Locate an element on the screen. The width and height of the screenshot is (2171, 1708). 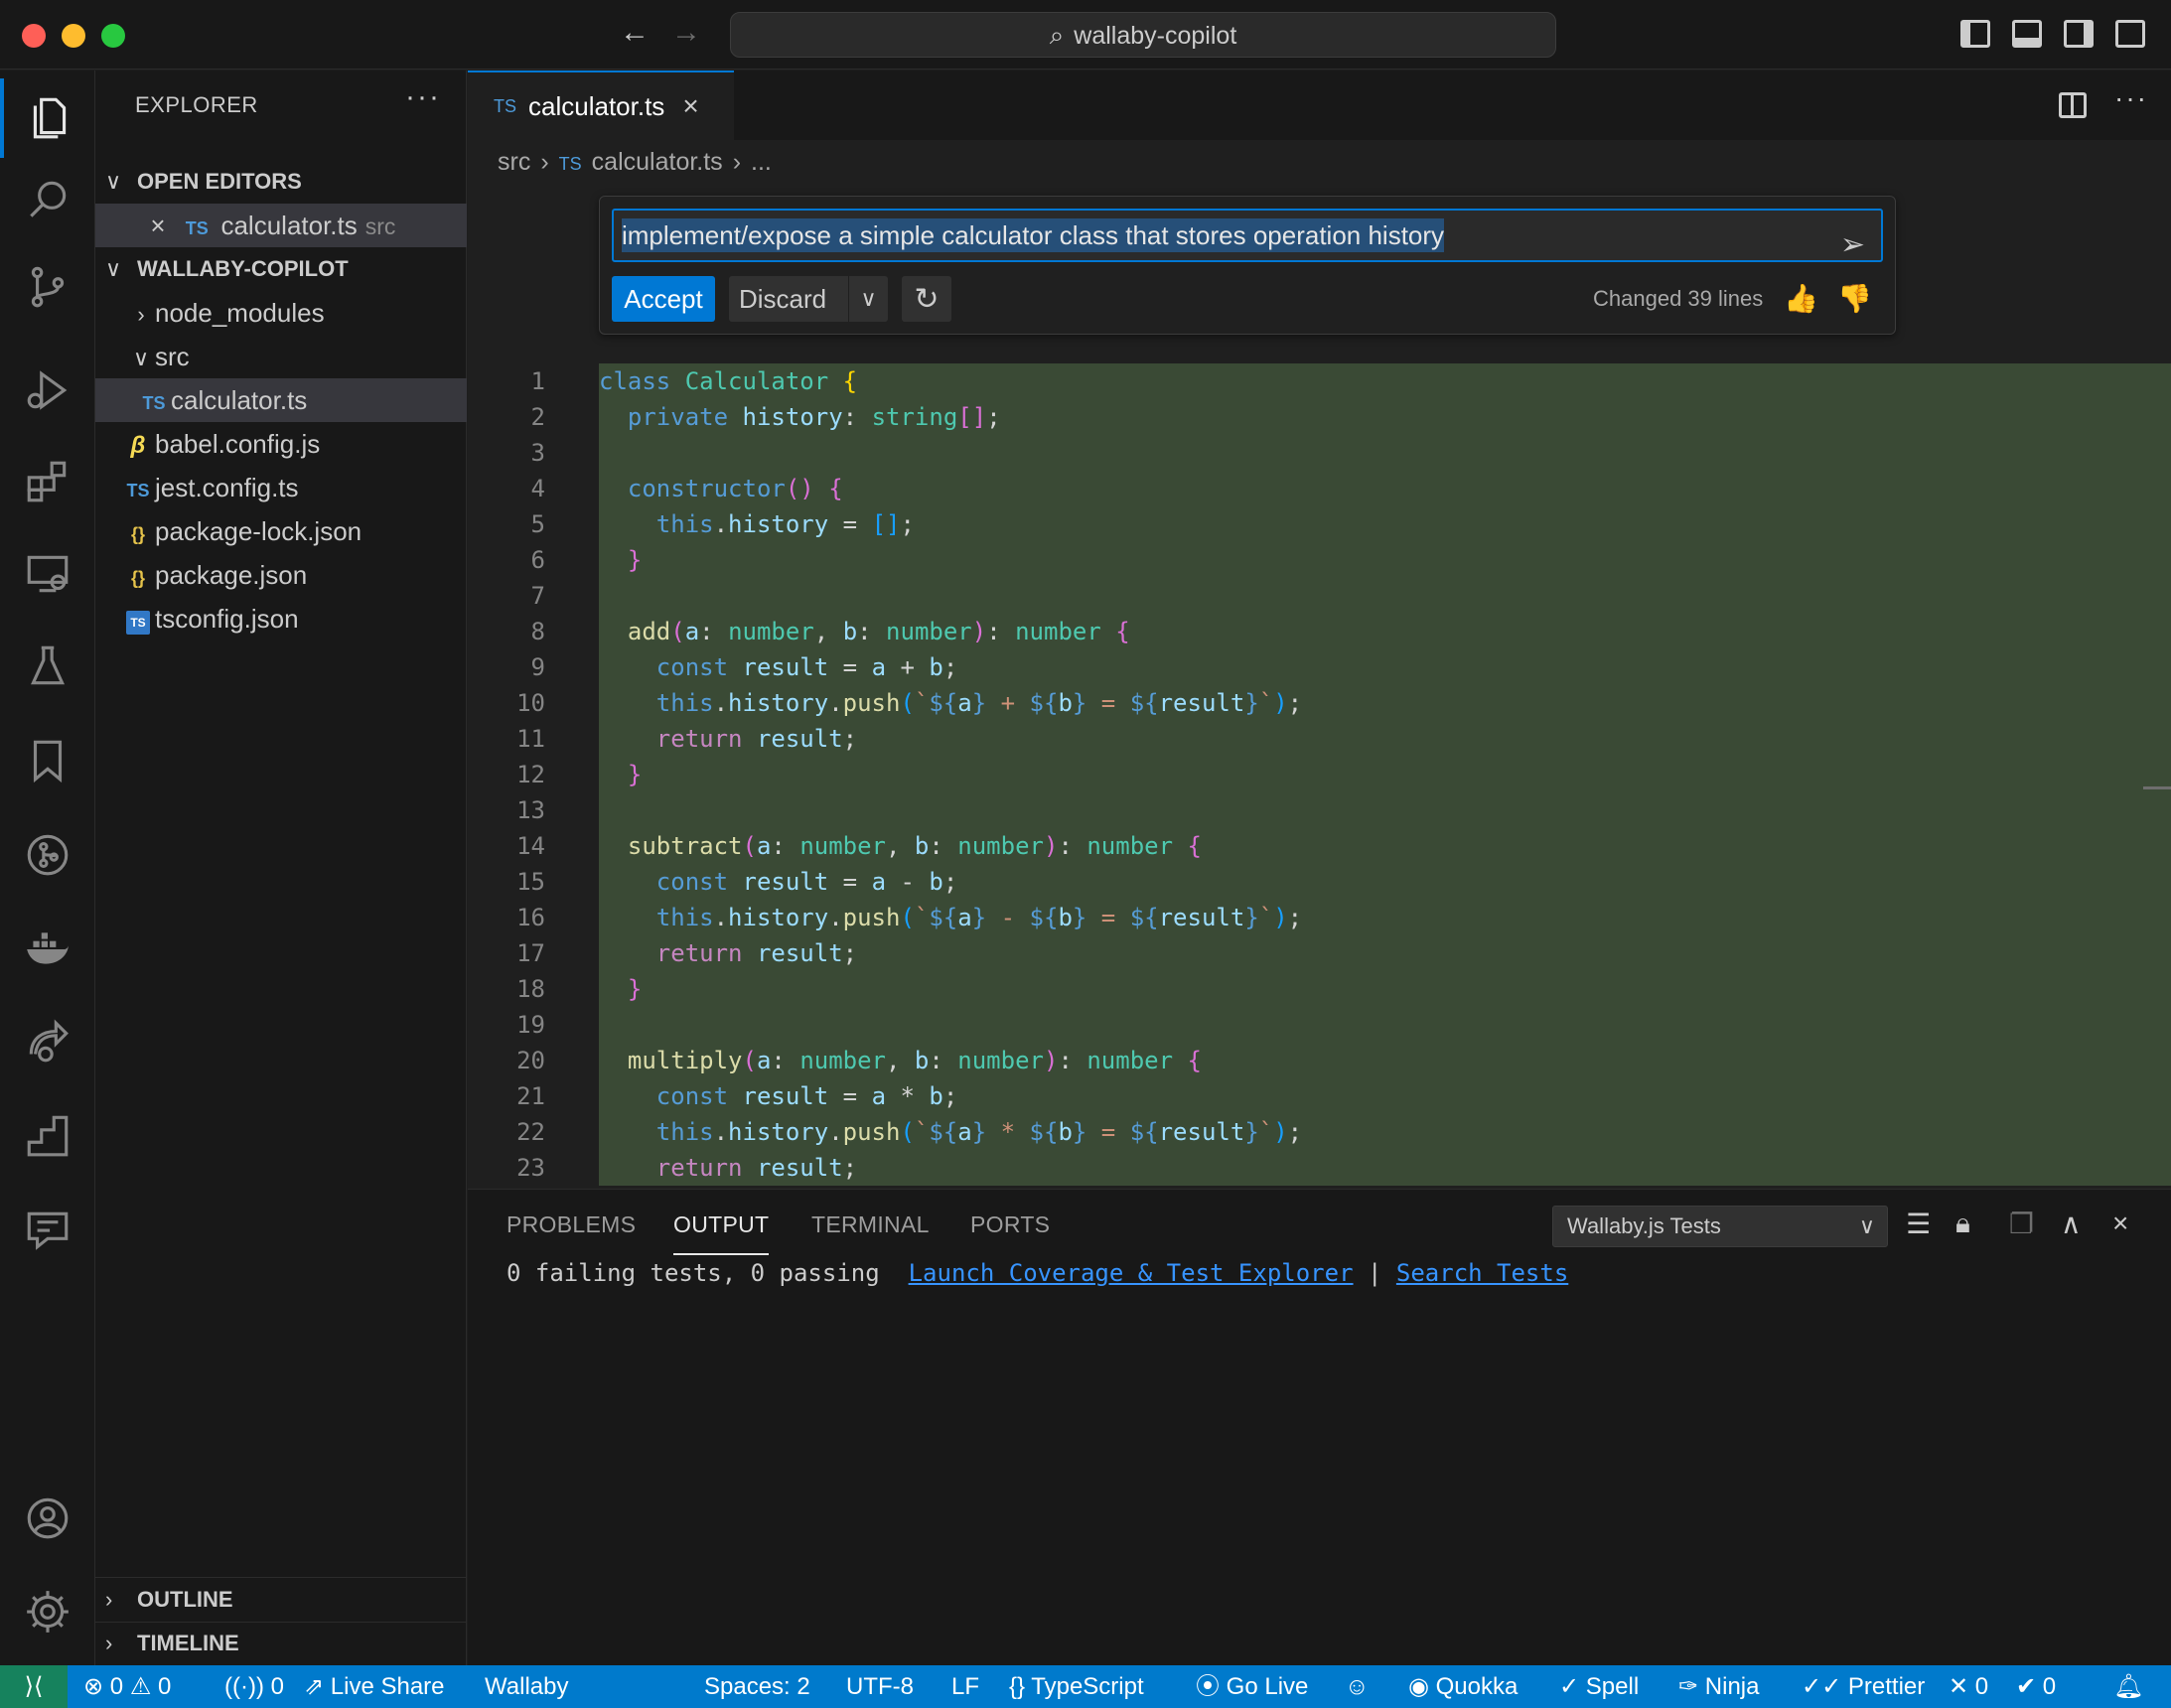
tab-calculator-ts: TS calculator.ts × is located at coordinates (601, 105).